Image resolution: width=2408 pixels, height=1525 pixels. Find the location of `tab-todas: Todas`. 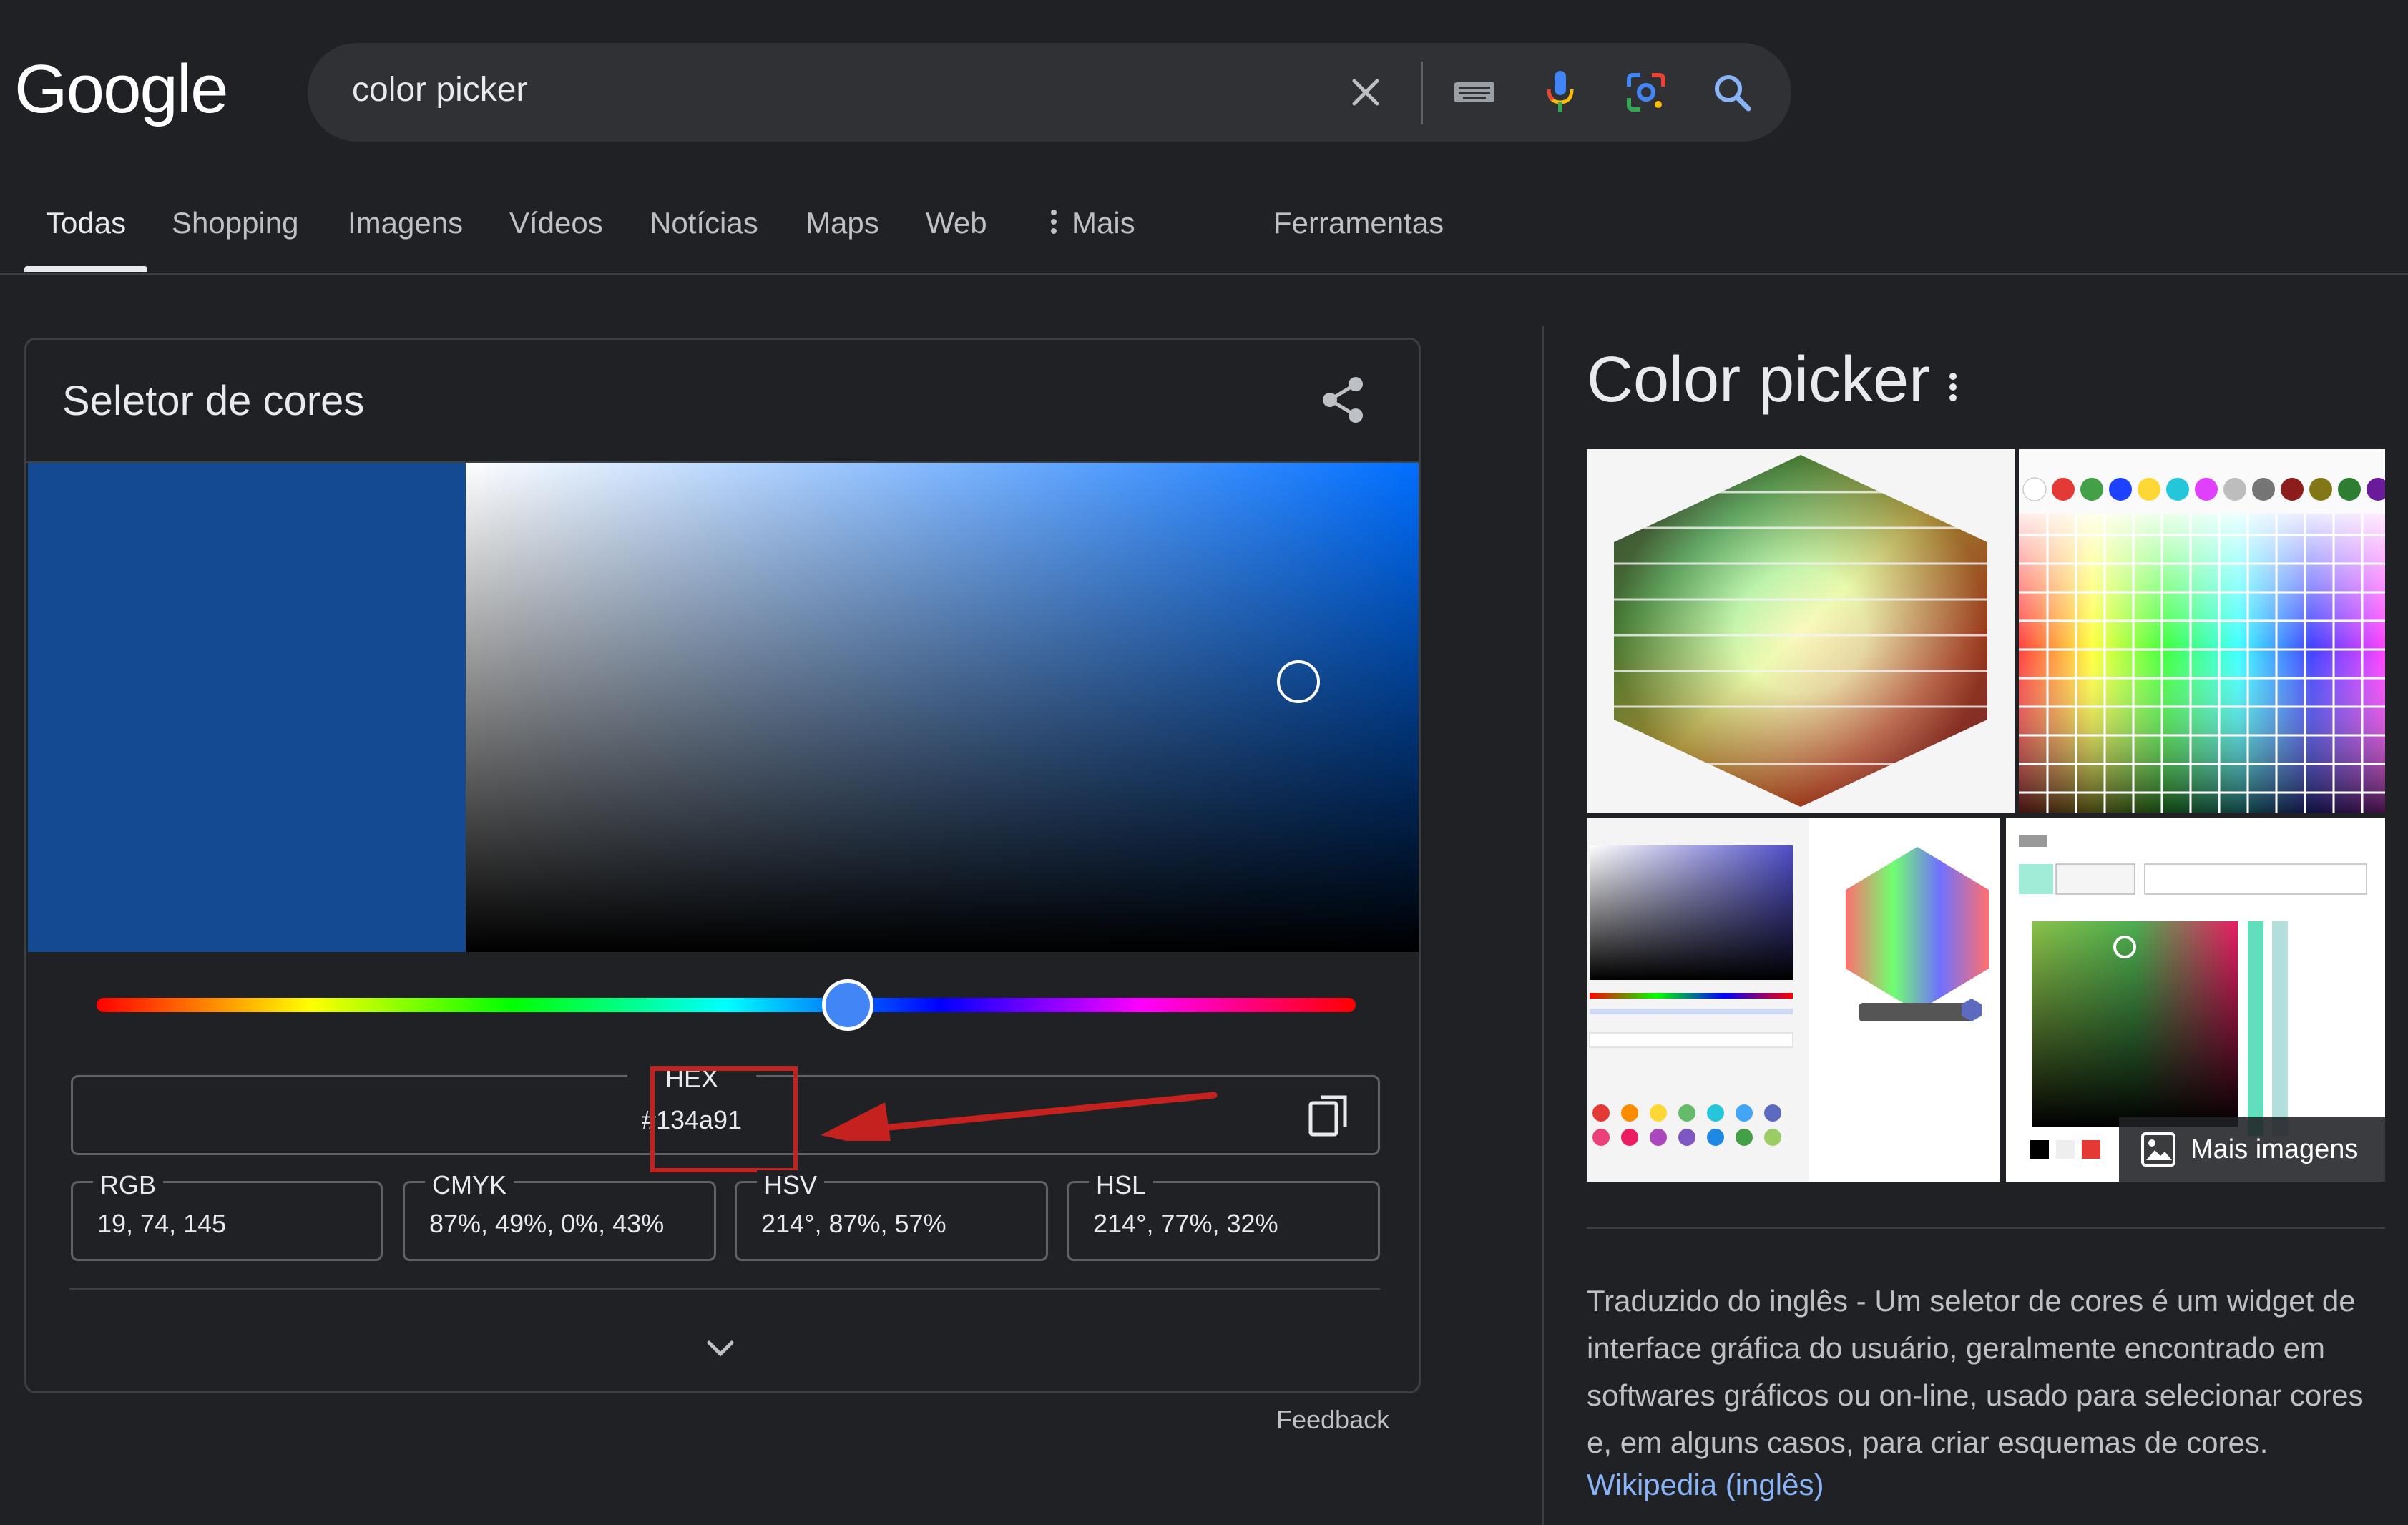

tab-todas: Todas is located at coordinates (86, 223).